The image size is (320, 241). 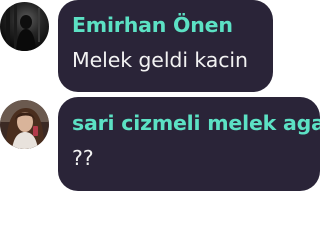 I want to click on author-name: Emirhan Önen, so click(x=152, y=25).